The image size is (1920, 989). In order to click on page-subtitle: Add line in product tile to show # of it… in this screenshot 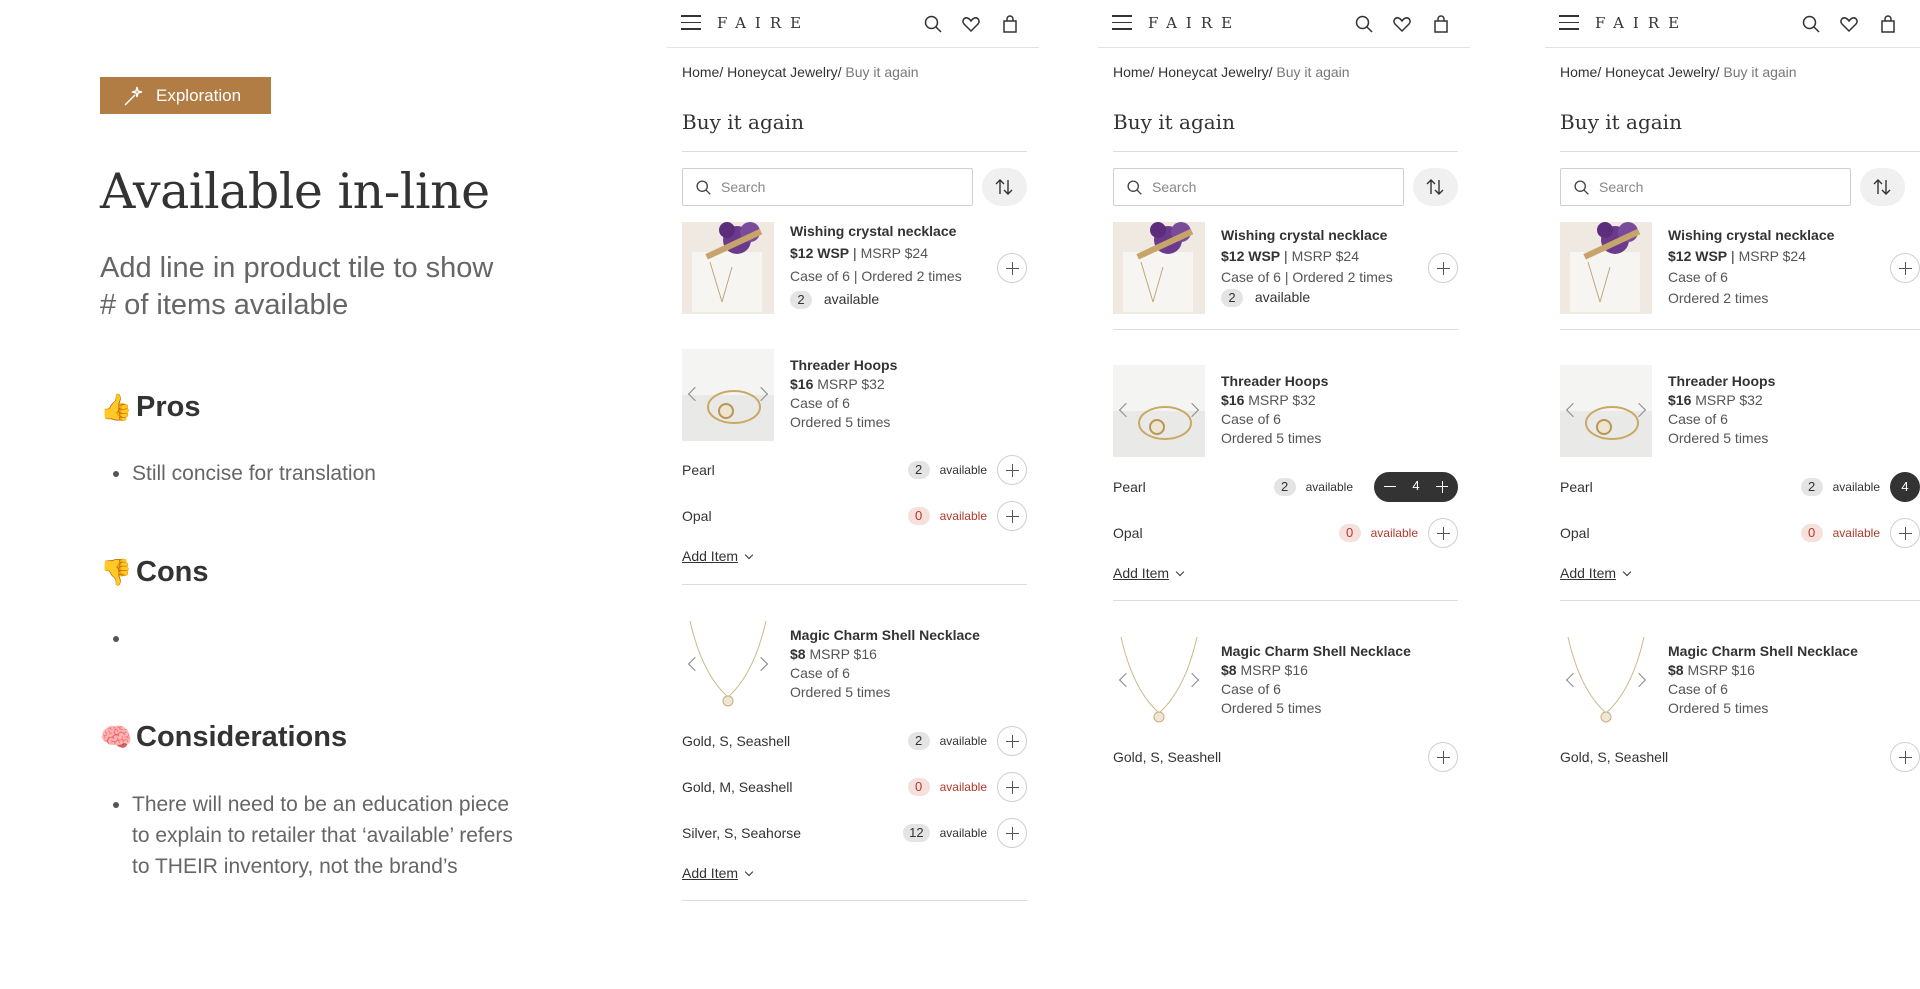, I will do `click(297, 286)`.